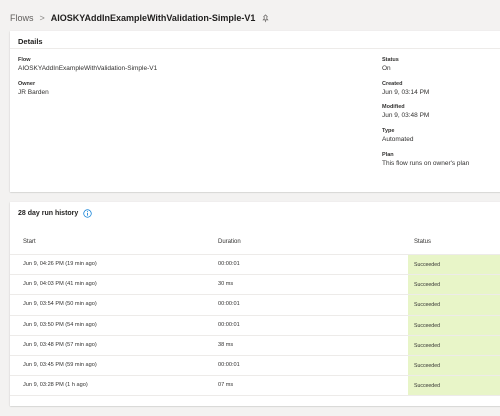 The image size is (500, 416). Describe the element at coordinates (30, 41) in the screenshot. I see `details-title: Details` at that location.